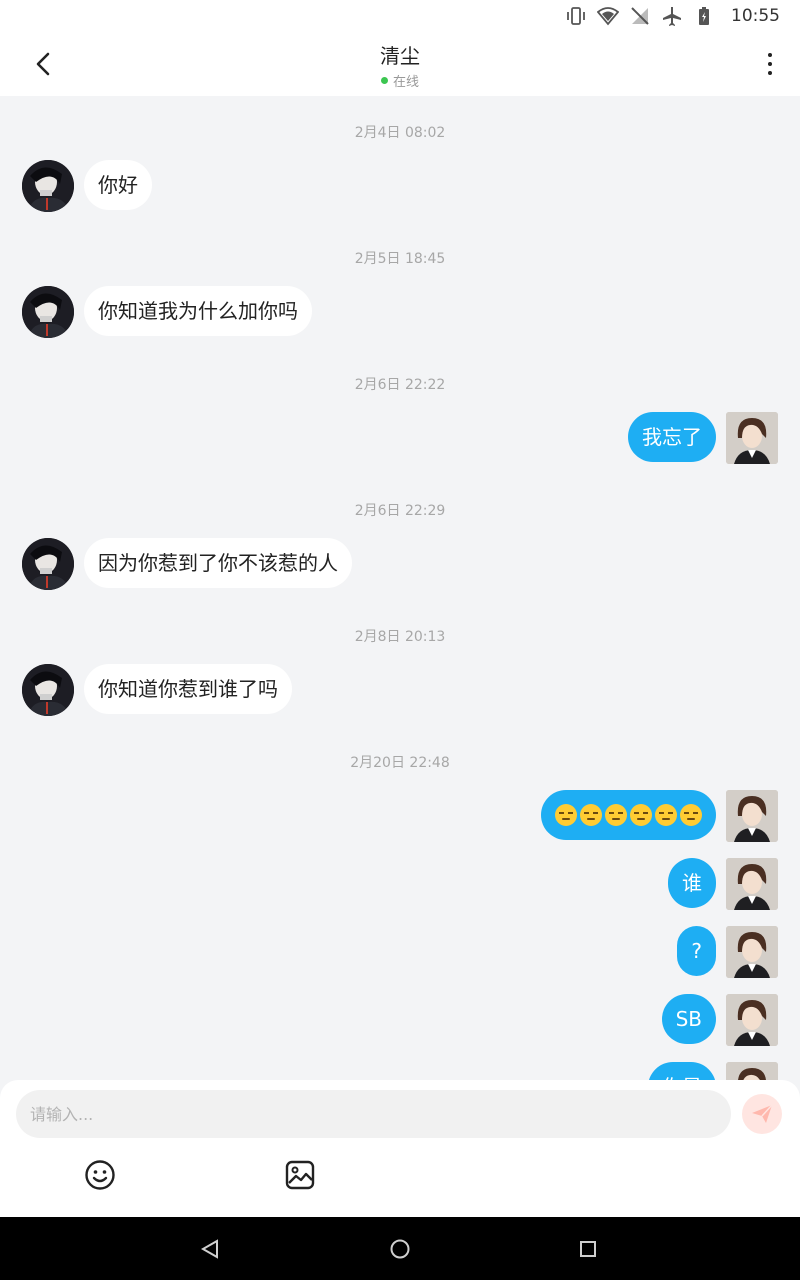 The height and width of the screenshot is (1280, 800). I want to click on online-status: 在线, so click(399, 80).